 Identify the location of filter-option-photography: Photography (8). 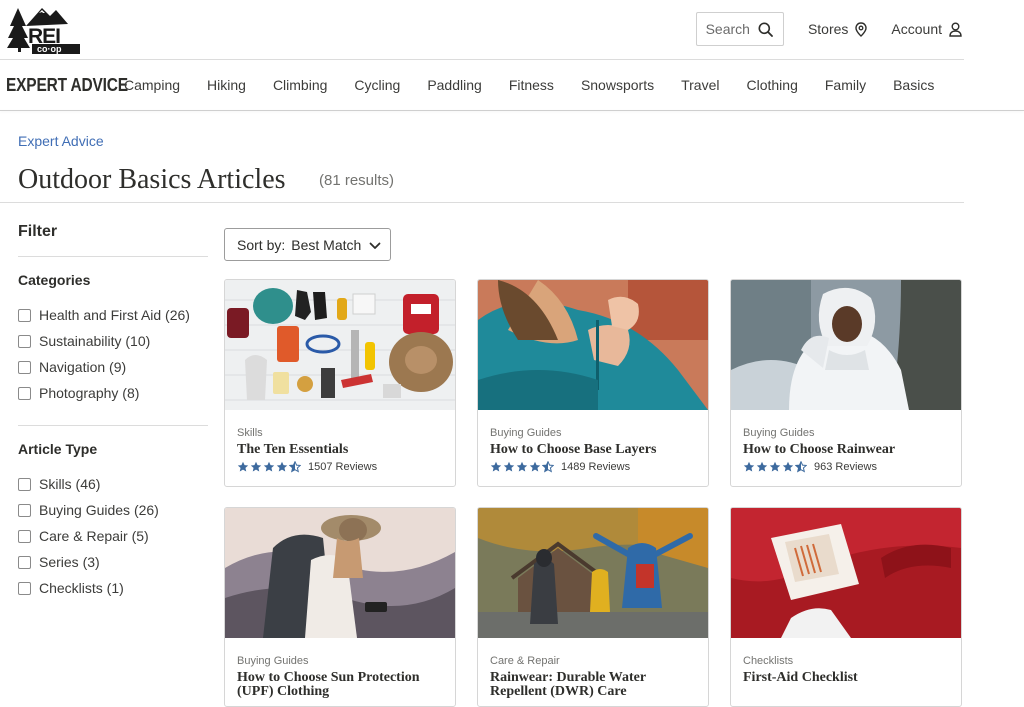
(104, 393).